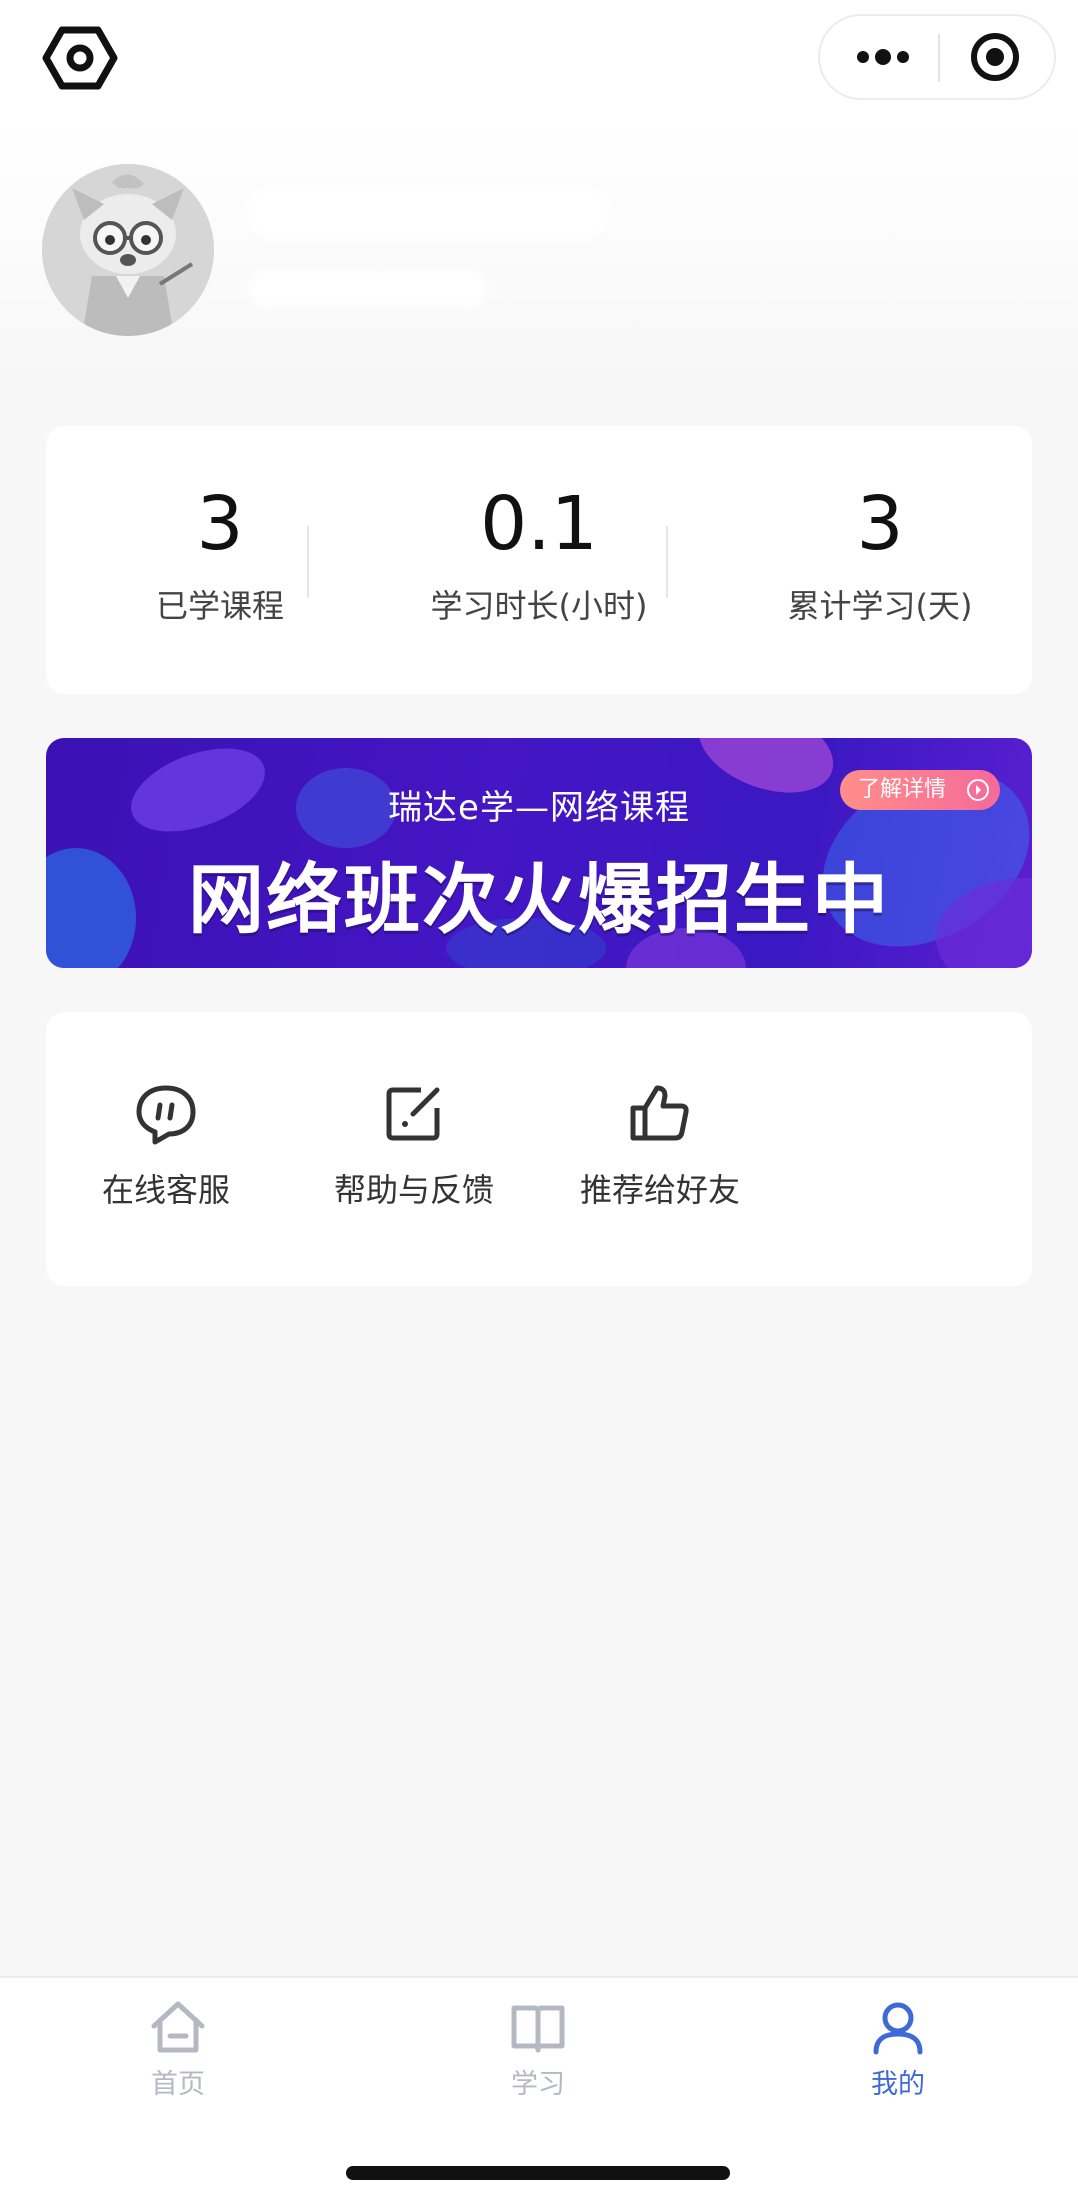 Image resolution: width=1078 pixels, height=2196 pixels. Describe the element at coordinates (880, 606) in the screenshot. I see `stat-label: 累计学习(天)` at that location.